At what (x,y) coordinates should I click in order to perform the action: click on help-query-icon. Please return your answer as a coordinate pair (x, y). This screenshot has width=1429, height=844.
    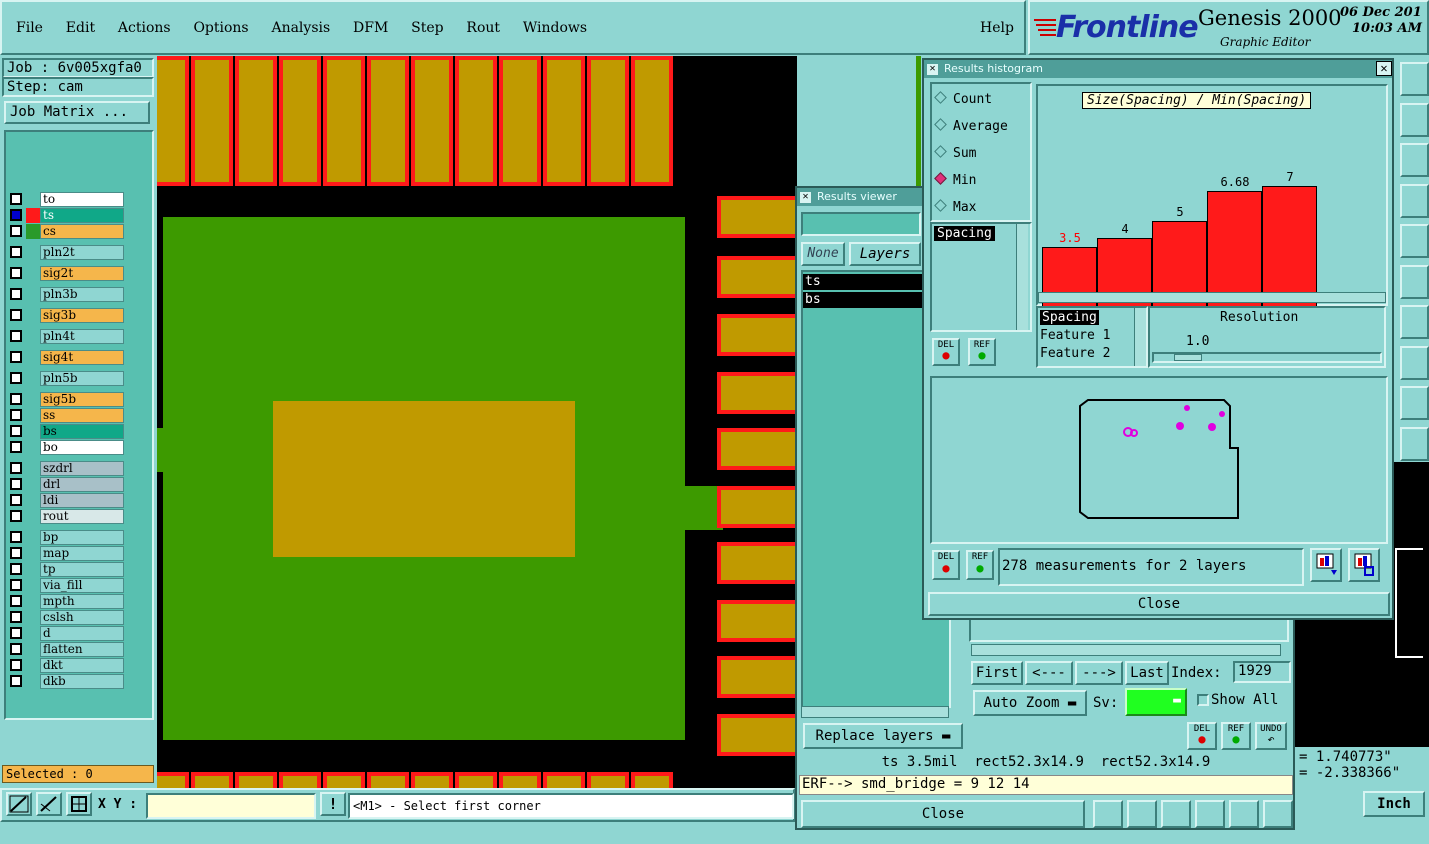
    Looking at the image, I should click on (1414, 160).